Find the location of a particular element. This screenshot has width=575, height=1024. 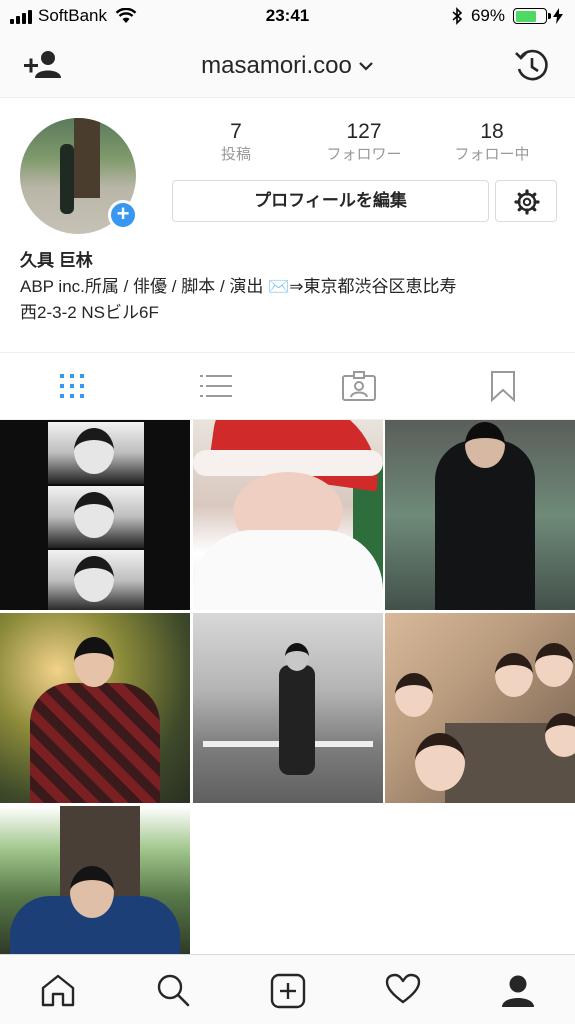

list-icon is located at coordinates (215, 386).